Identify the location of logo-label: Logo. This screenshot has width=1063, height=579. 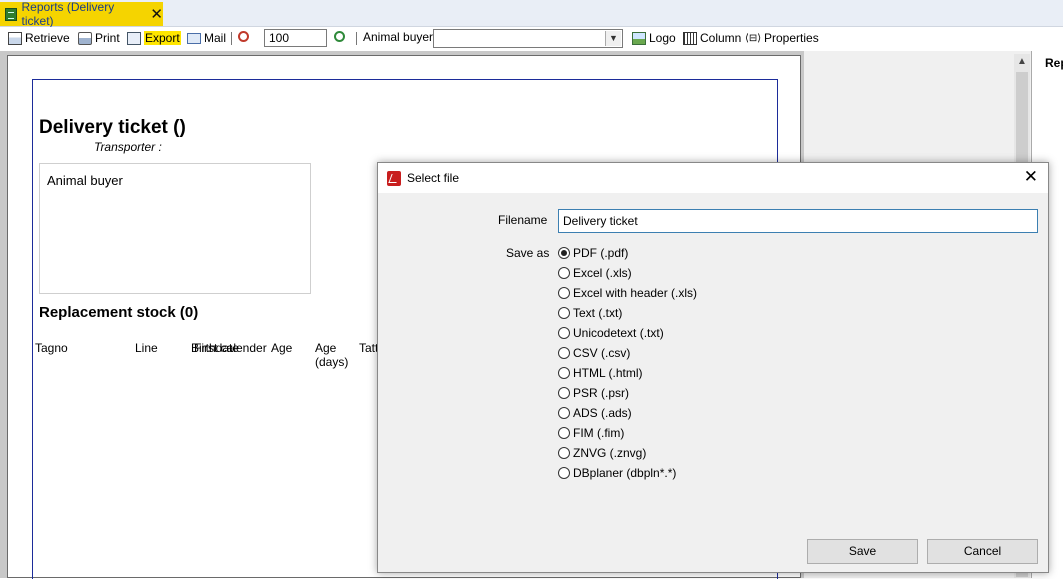
(662, 38).